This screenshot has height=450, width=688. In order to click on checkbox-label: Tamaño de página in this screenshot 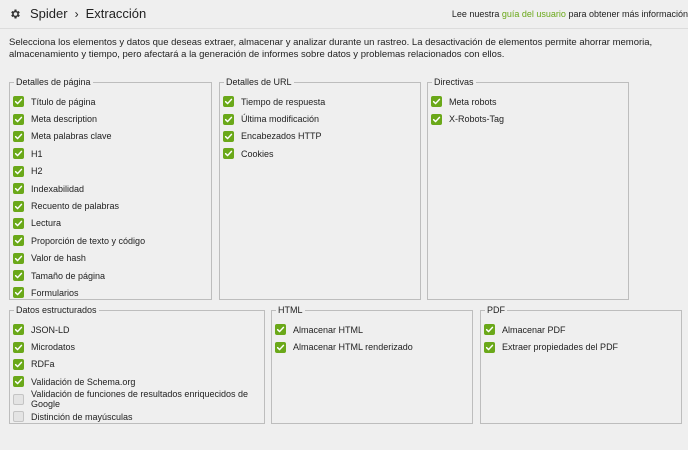, I will do `click(68, 275)`.